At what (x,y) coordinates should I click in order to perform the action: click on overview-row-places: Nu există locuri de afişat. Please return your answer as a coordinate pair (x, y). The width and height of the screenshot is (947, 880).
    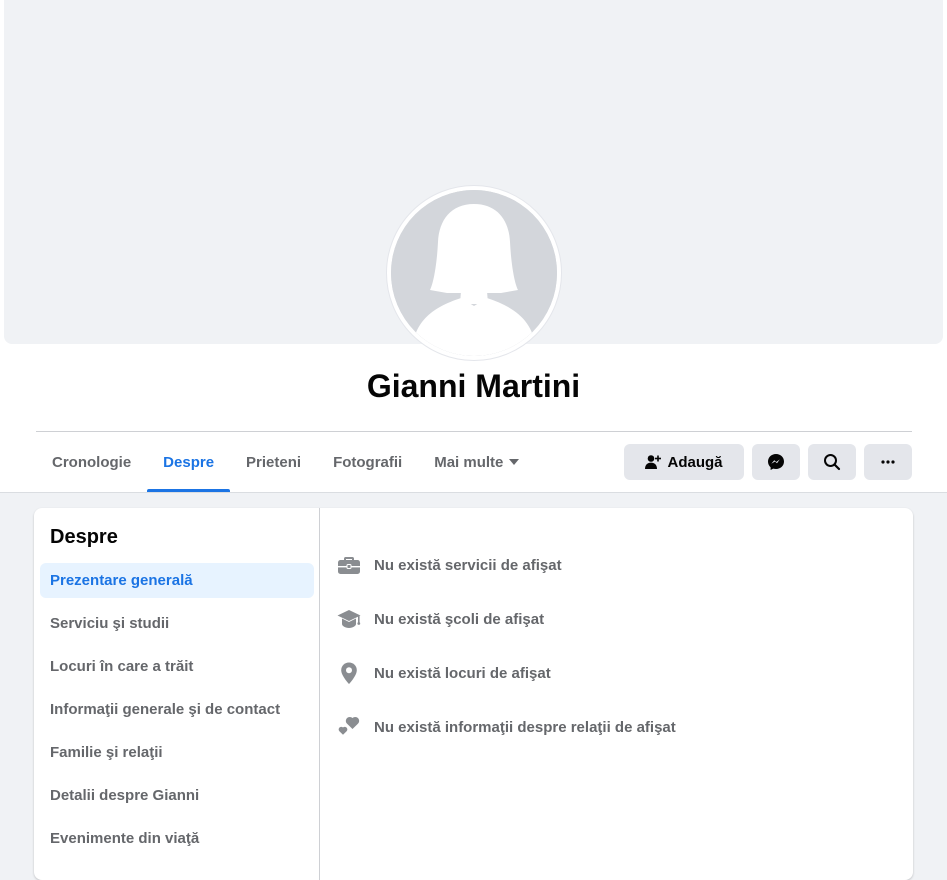
    Looking at the image, I should click on (506, 673).